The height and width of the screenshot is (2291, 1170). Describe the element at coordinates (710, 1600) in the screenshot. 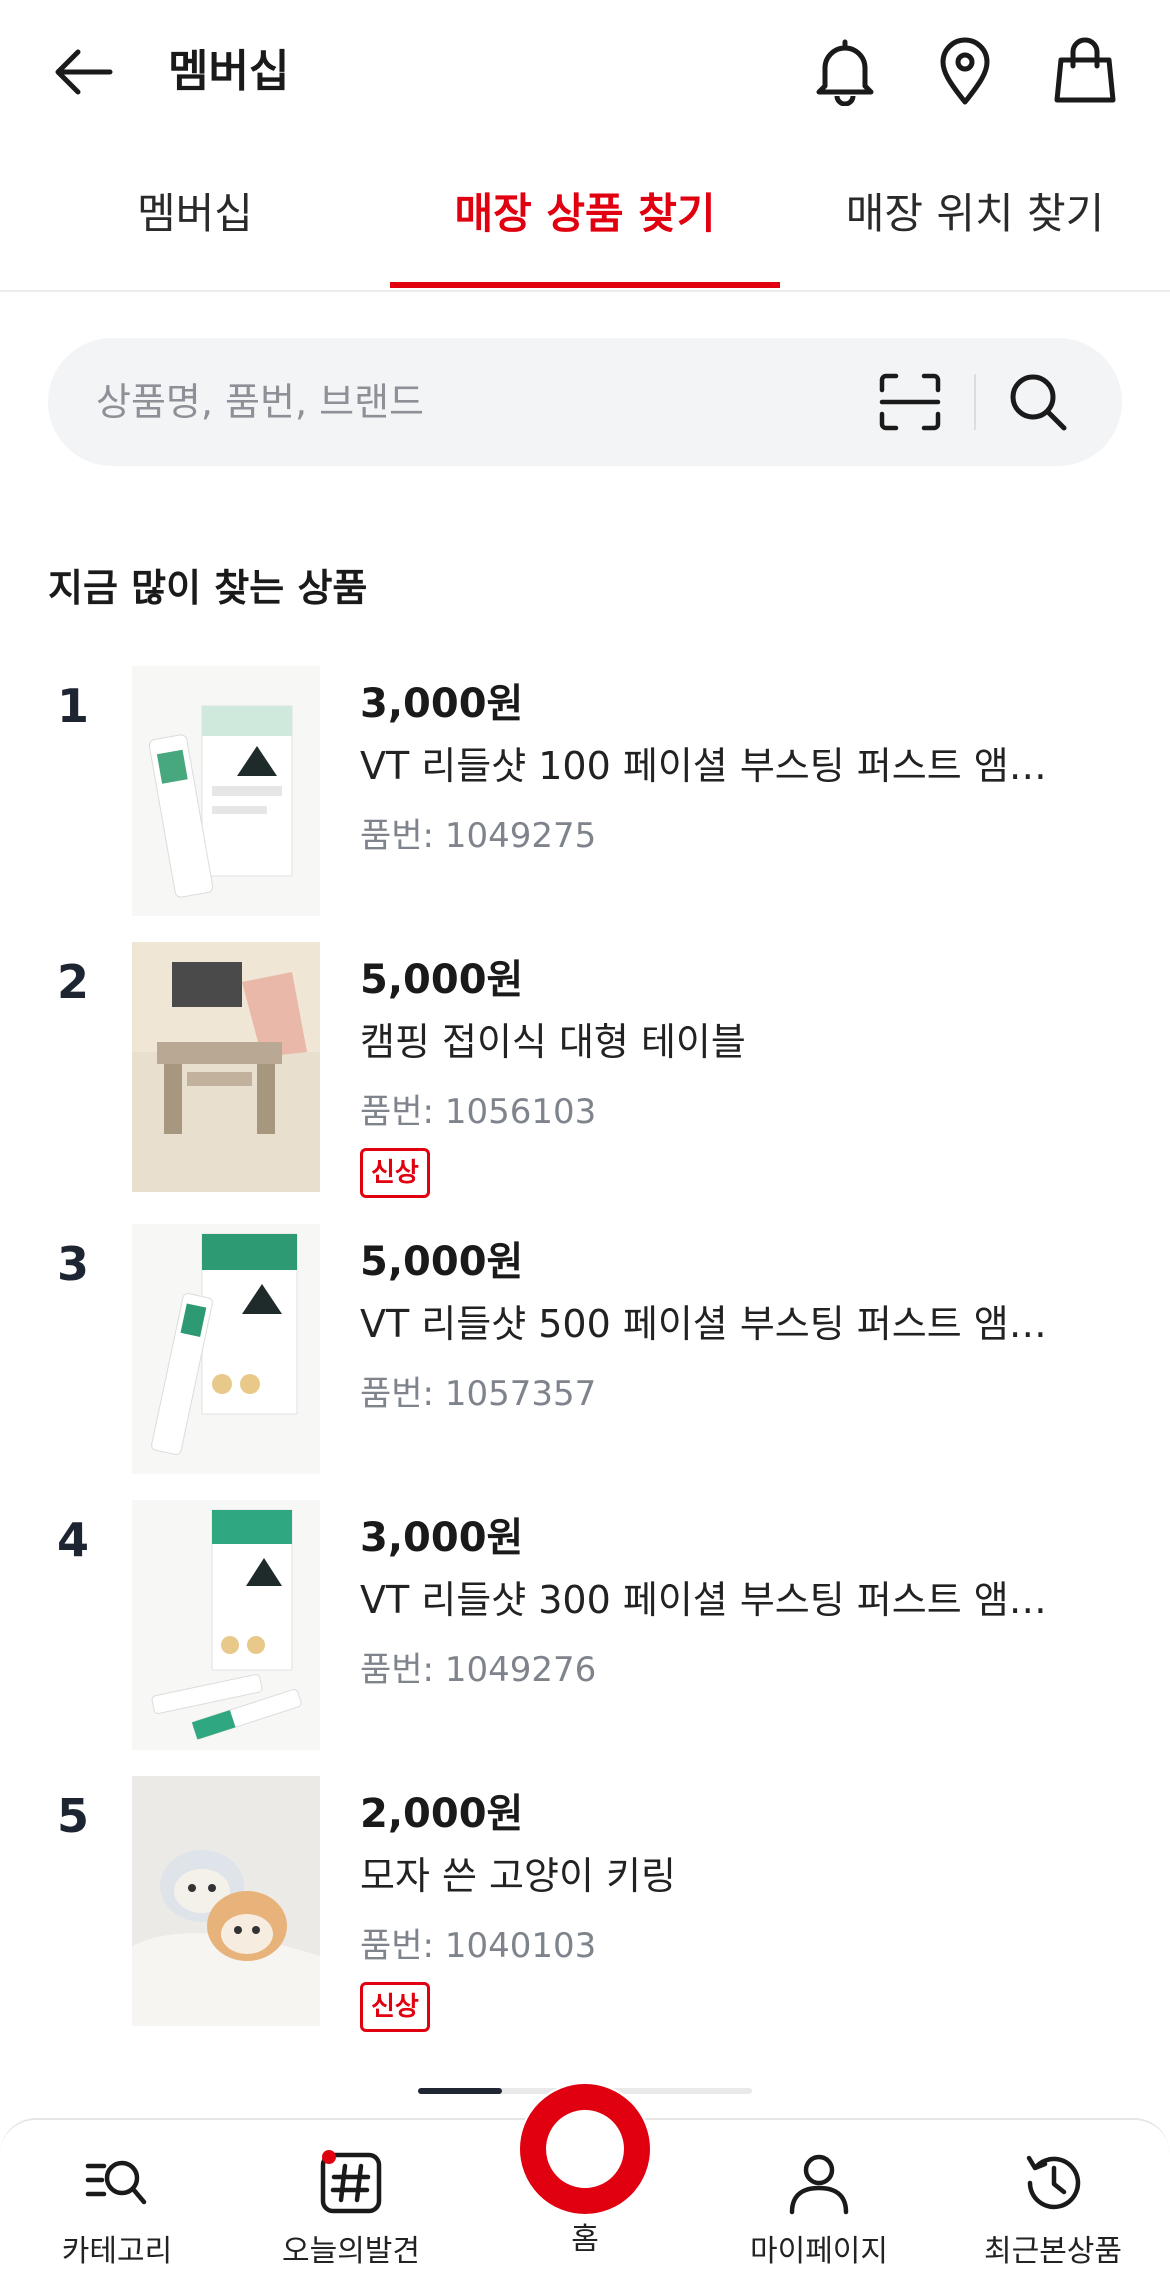

I see `product-name: VT 리들샷 300 페이셜 부스팅 퍼스트 앰플 2ml*6` at that location.